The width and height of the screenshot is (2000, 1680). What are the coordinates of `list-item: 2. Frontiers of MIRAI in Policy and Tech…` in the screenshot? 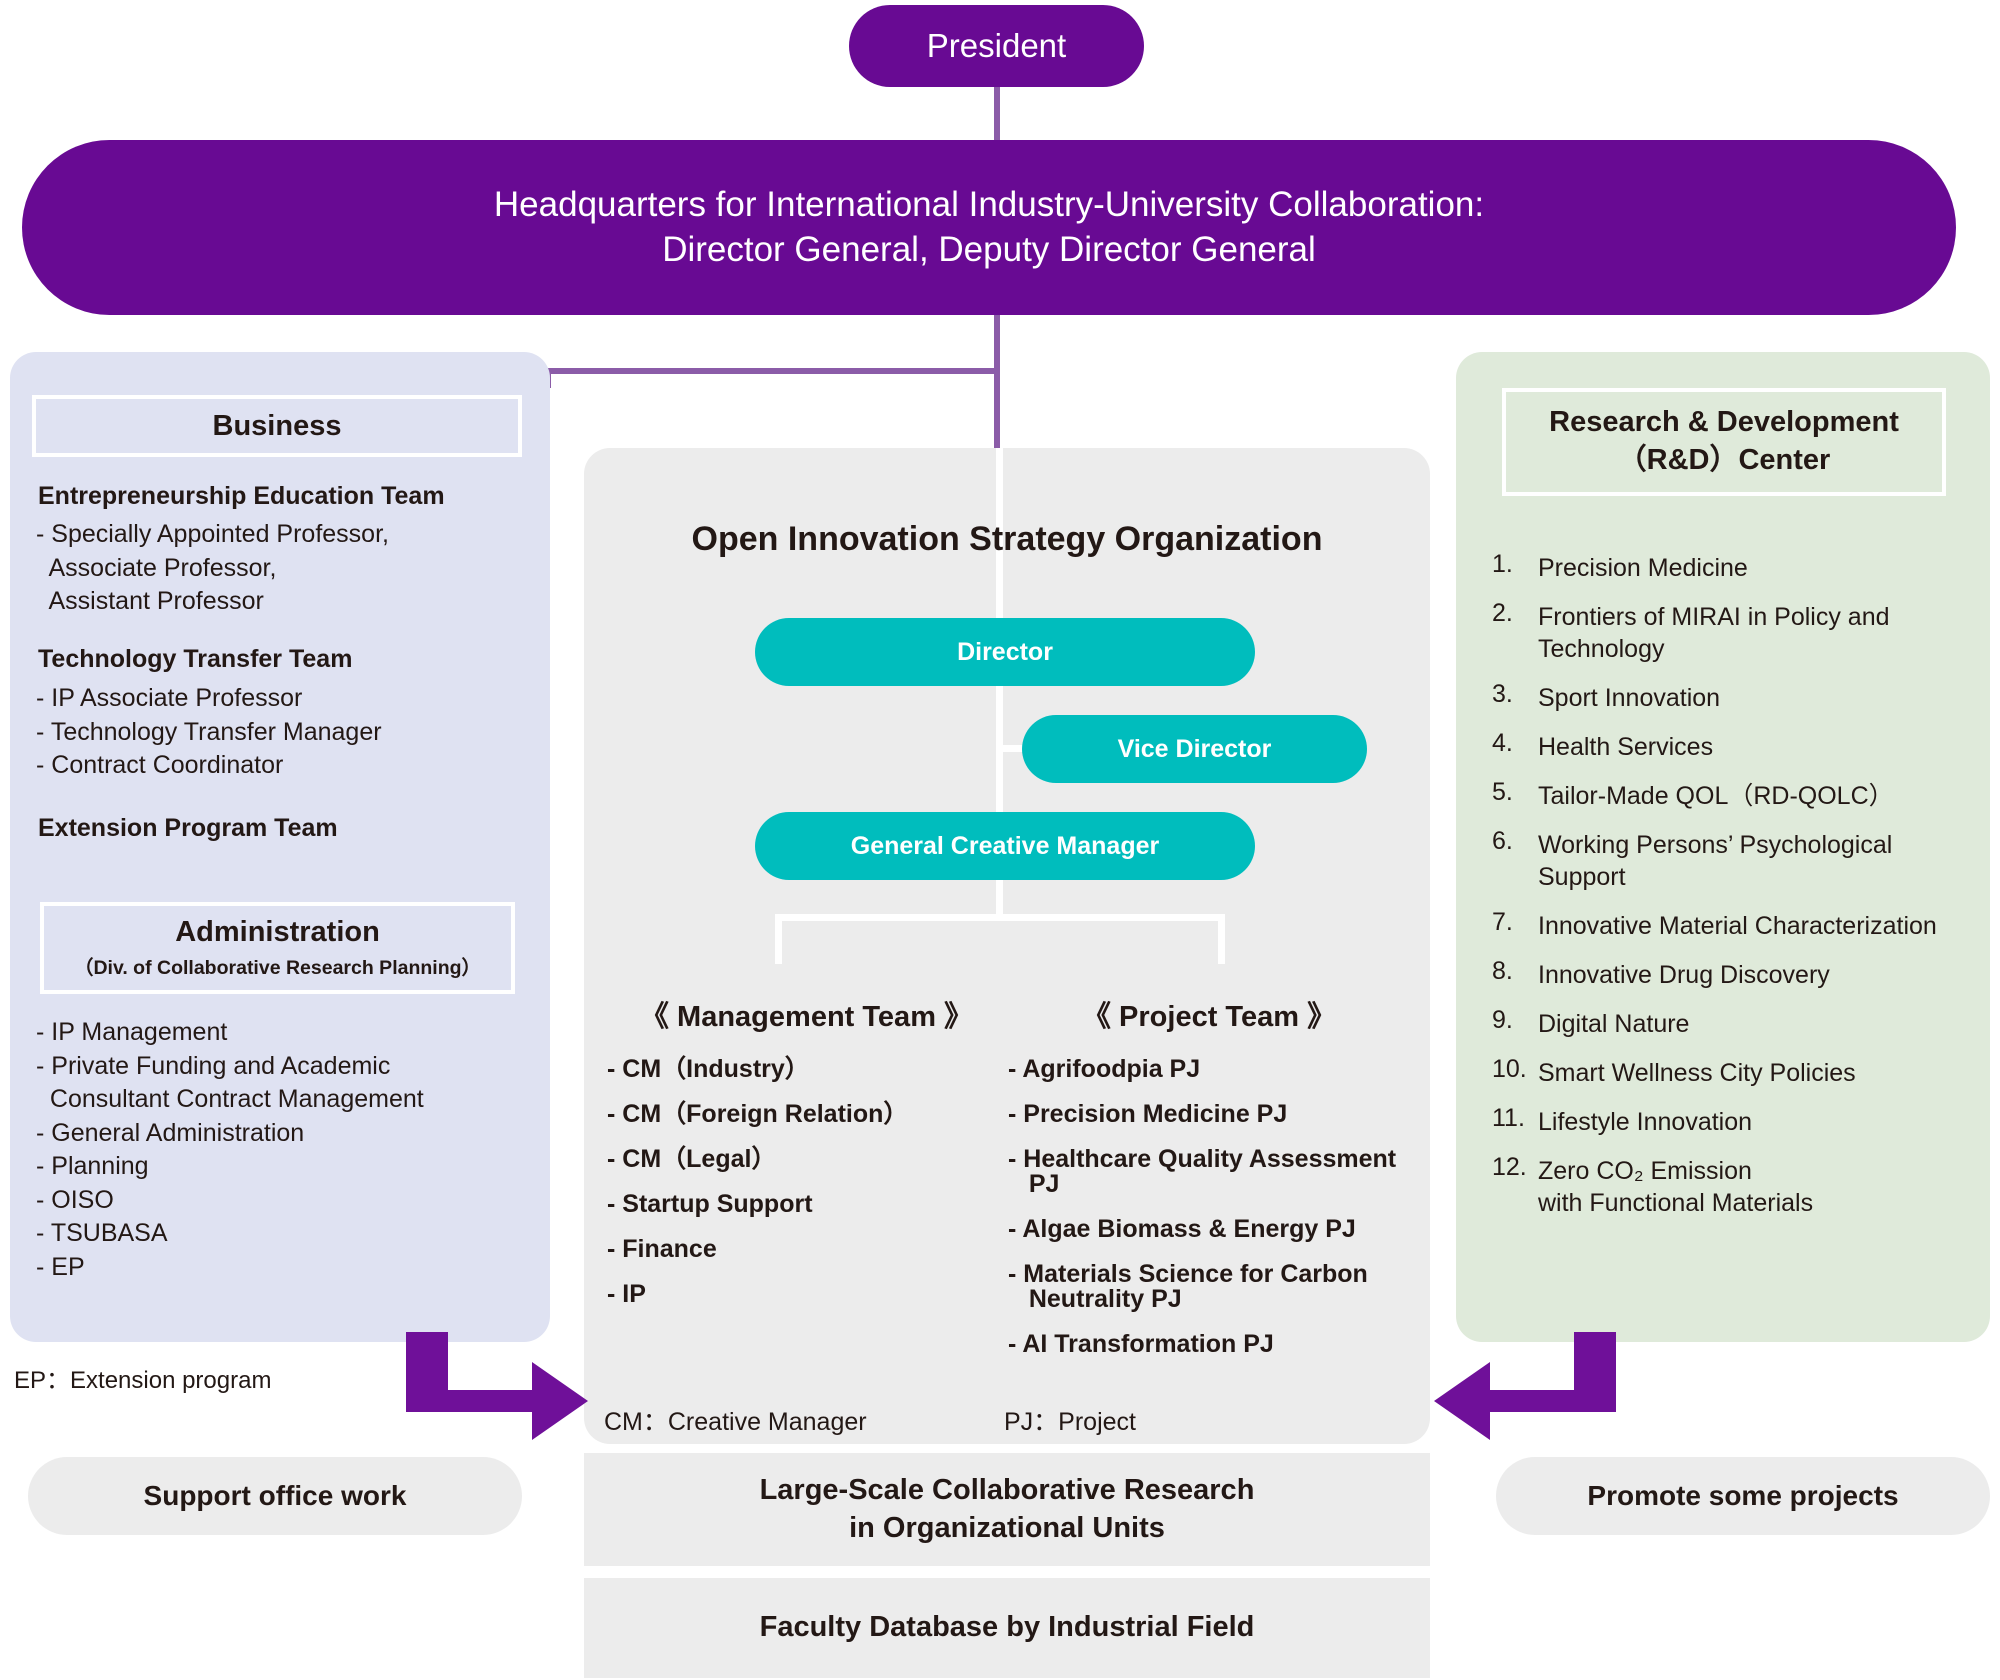 It's located at (1742, 633).